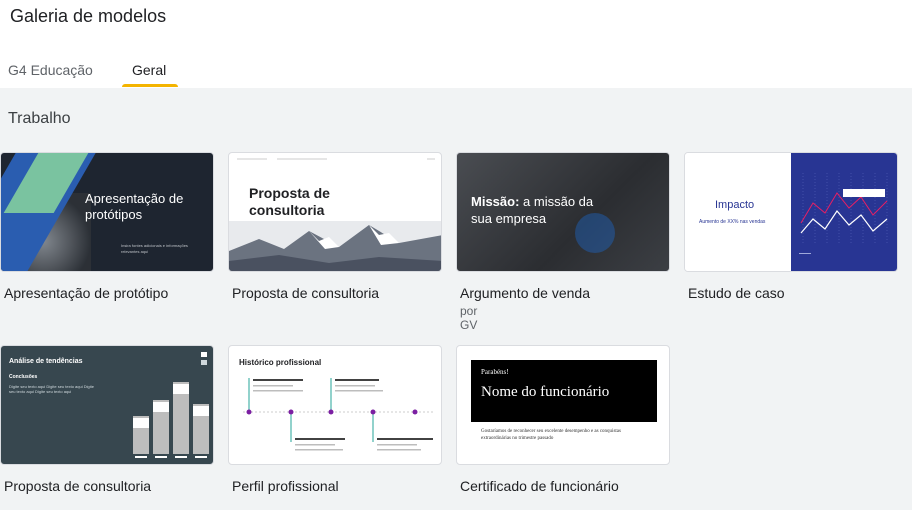 The image size is (912, 510). I want to click on thumb-topbar, so click(336, 159).